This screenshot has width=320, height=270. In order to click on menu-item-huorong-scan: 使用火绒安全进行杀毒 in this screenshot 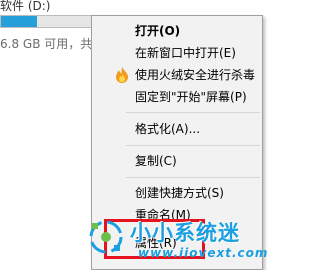, I will do `click(177, 75)`.